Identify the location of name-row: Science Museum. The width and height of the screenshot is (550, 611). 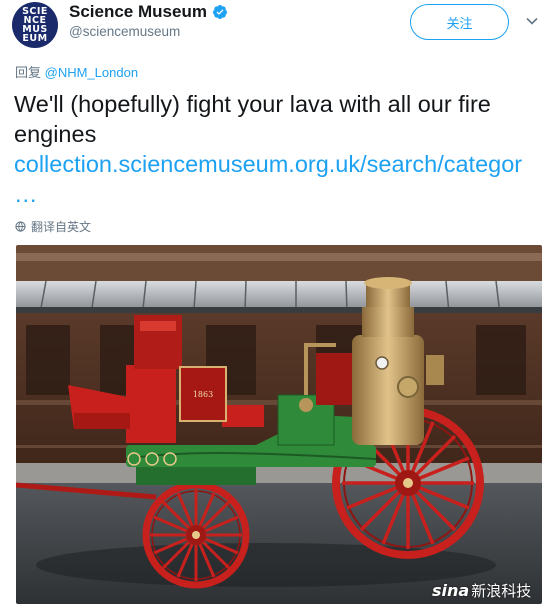
(148, 12).